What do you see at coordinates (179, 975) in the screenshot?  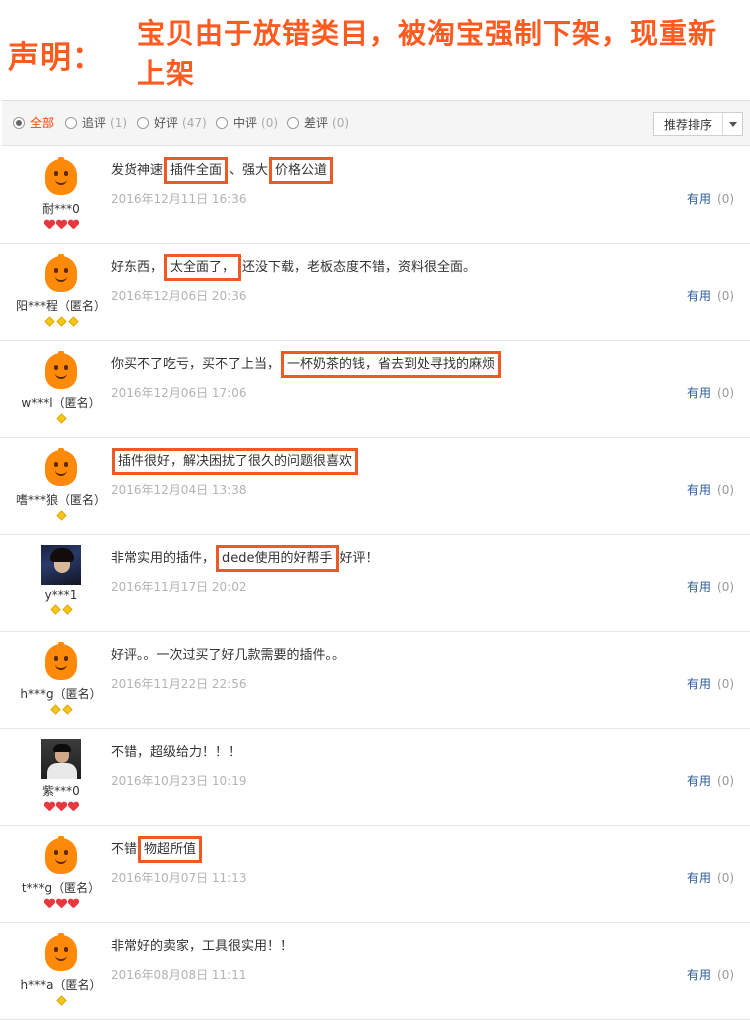 I see `review-date: 2016年08月08日 11:11` at bounding box center [179, 975].